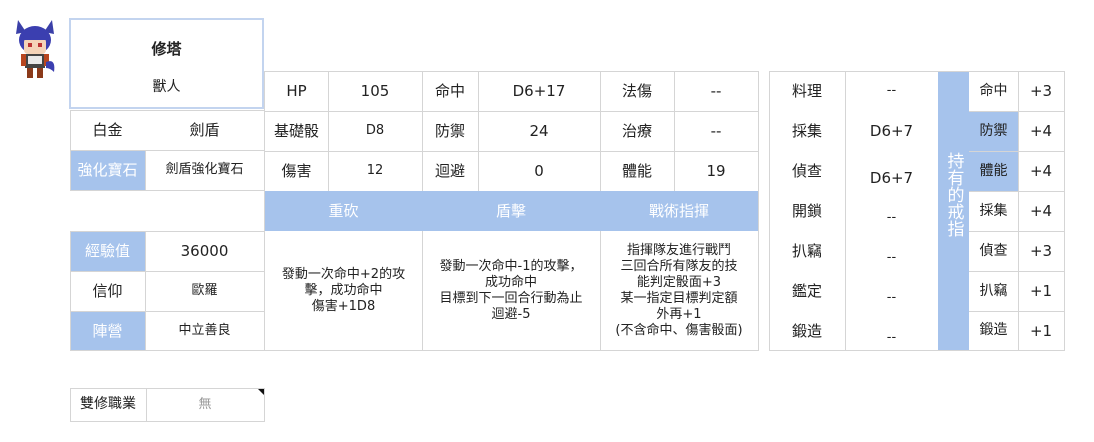 The height and width of the screenshot is (442, 1094). Describe the element at coordinates (166, 63) in the screenshot. I see `character-name-card: 修塔 獸人` at that location.